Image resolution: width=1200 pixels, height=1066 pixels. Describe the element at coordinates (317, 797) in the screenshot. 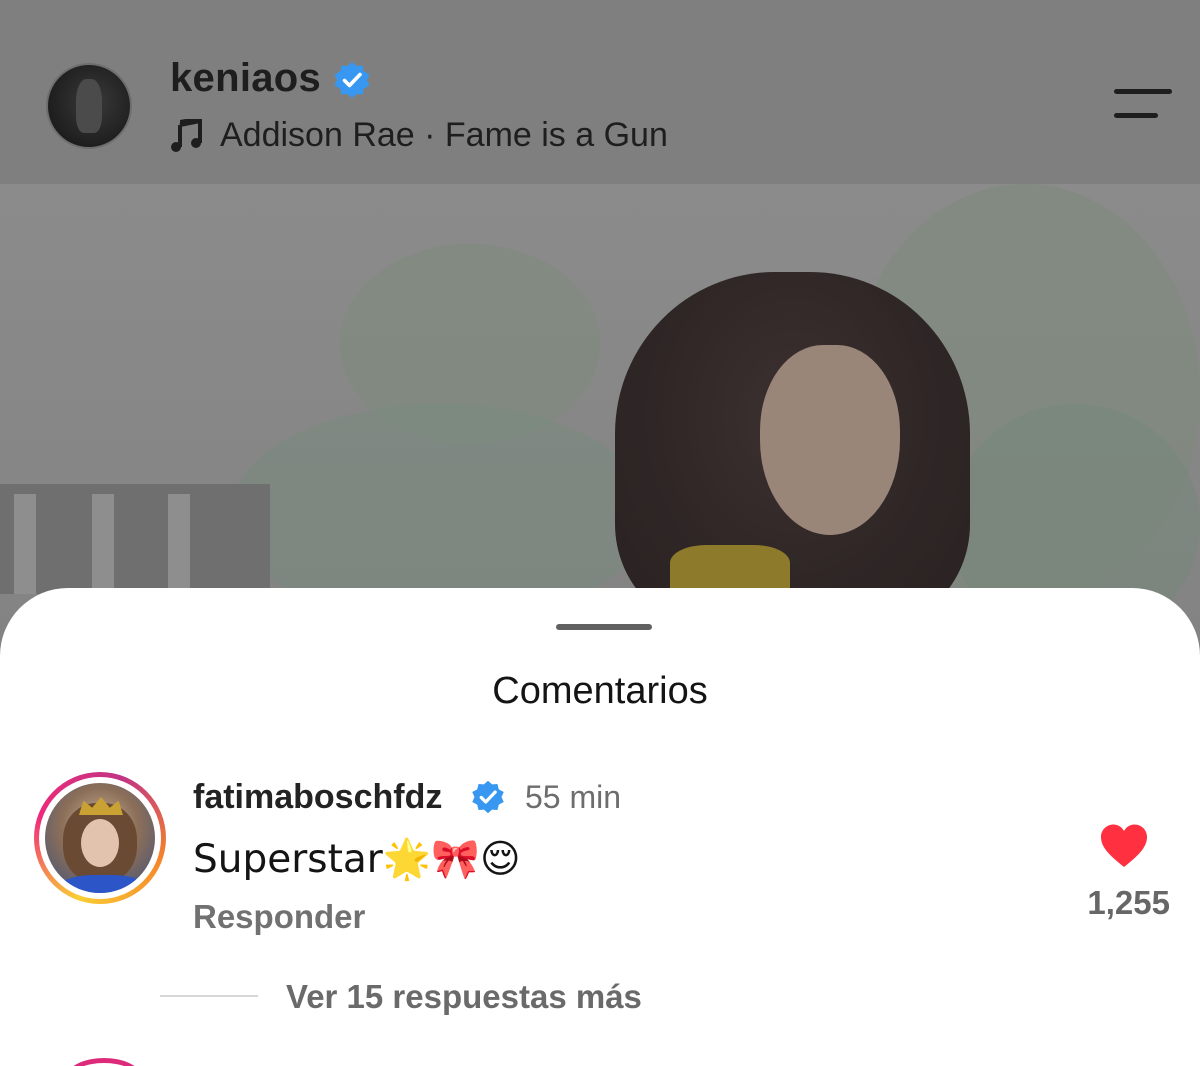

I see `comment-username: fatimaboschfdz` at that location.